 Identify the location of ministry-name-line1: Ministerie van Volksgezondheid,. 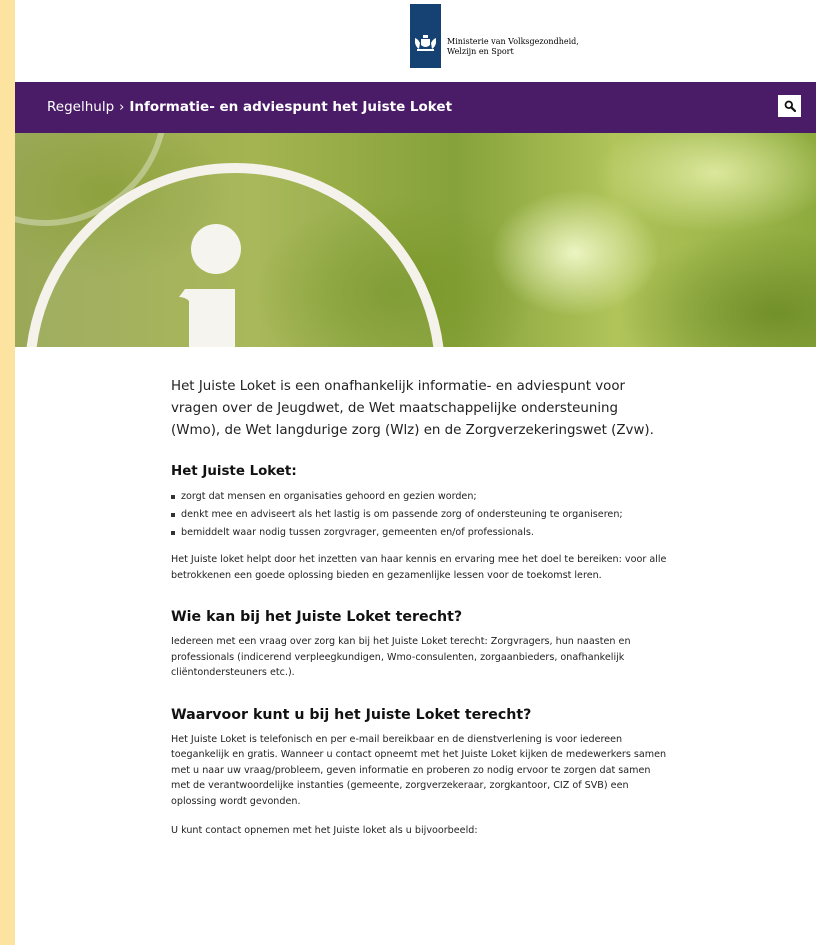
(513, 41).